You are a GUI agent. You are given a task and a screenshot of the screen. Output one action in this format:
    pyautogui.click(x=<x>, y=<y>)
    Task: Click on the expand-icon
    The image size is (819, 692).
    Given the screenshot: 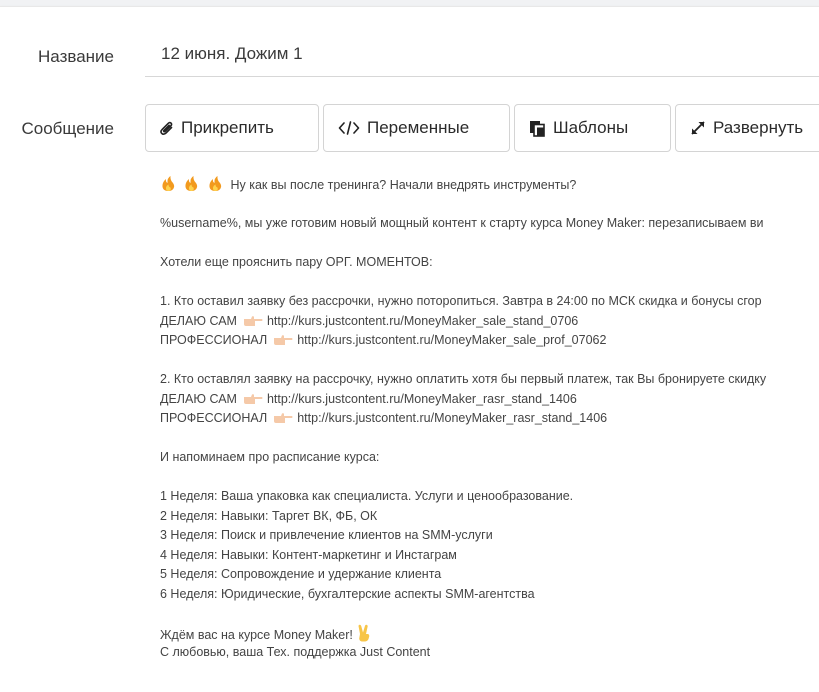 What is the action you would take?
    pyautogui.click(x=698, y=128)
    